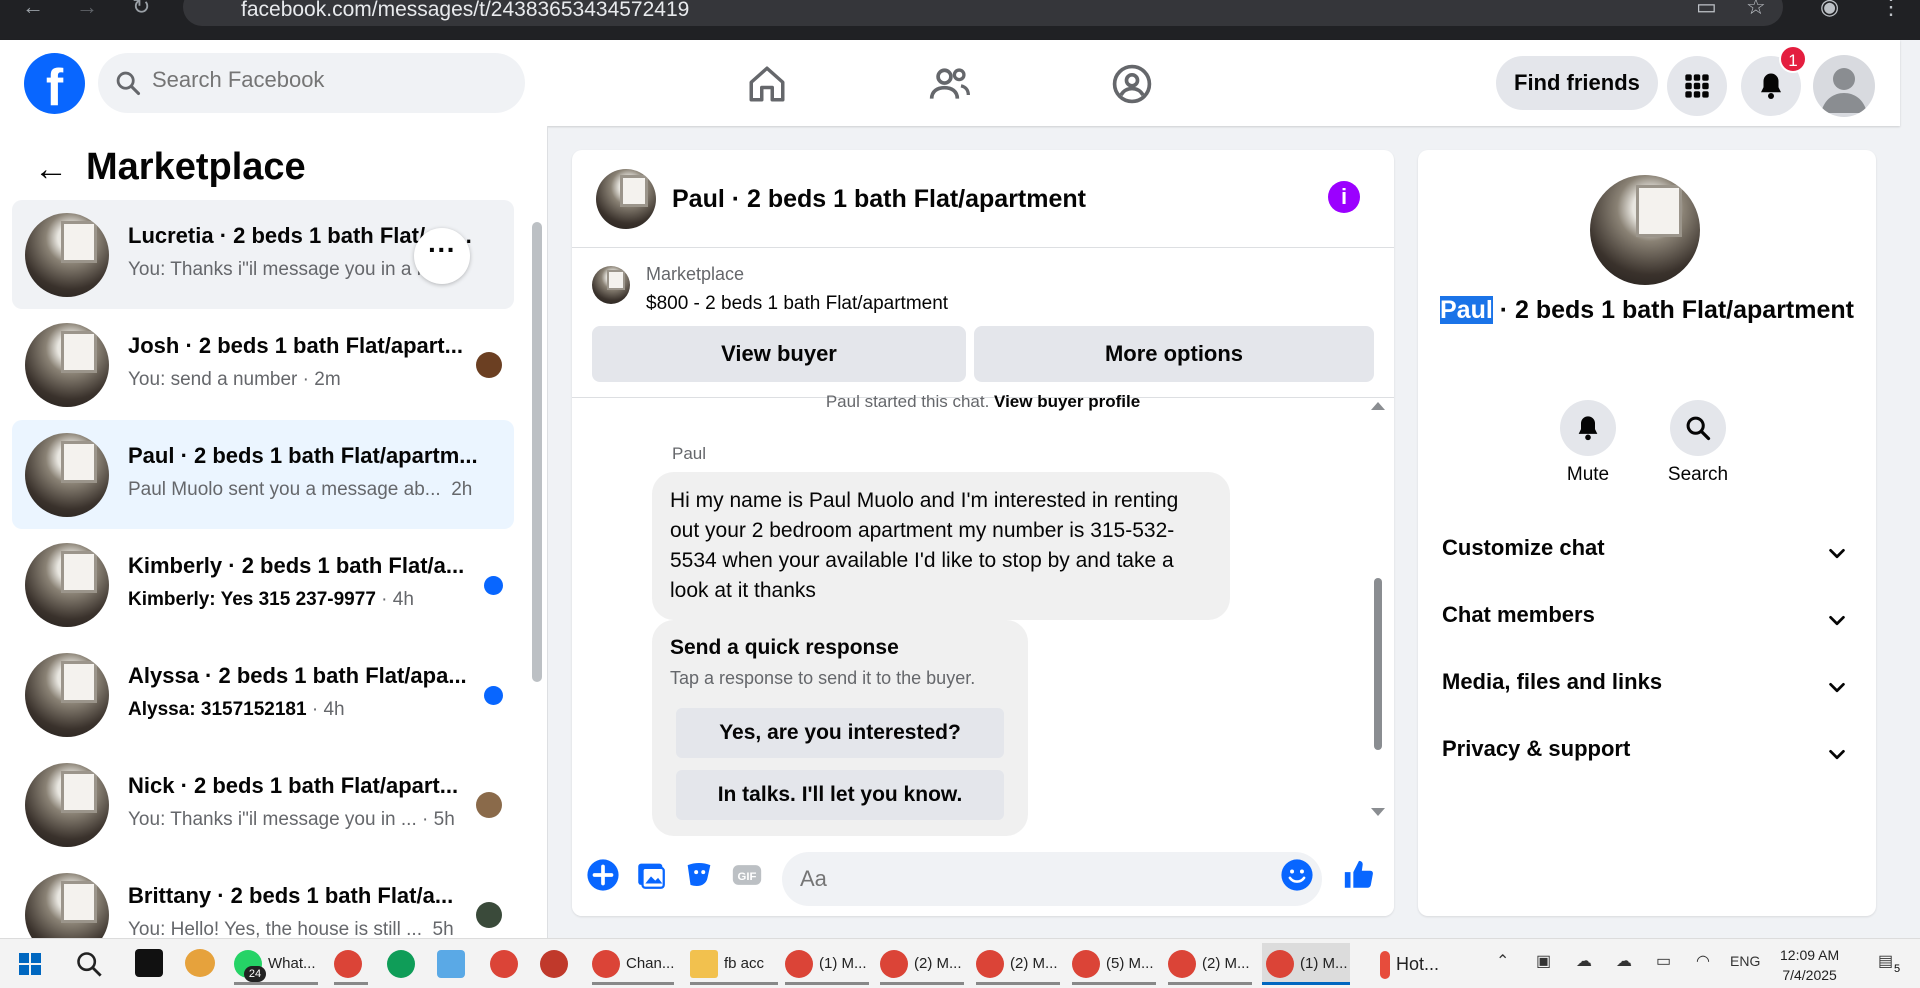  What do you see at coordinates (1809, 965) in the screenshot?
I see `taskbar-clock: 12:09 AM 7/4/2025` at bounding box center [1809, 965].